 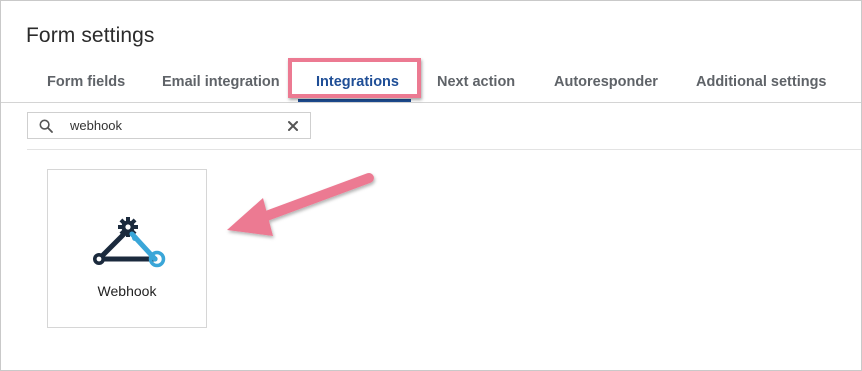 What do you see at coordinates (46, 126) in the screenshot?
I see `search-icon` at bounding box center [46, 126].